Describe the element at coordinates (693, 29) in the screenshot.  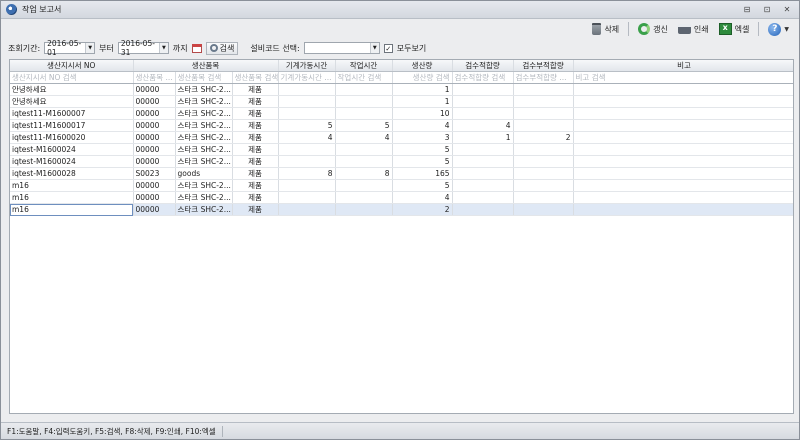
I see `print-button: 인쇄` at that location.